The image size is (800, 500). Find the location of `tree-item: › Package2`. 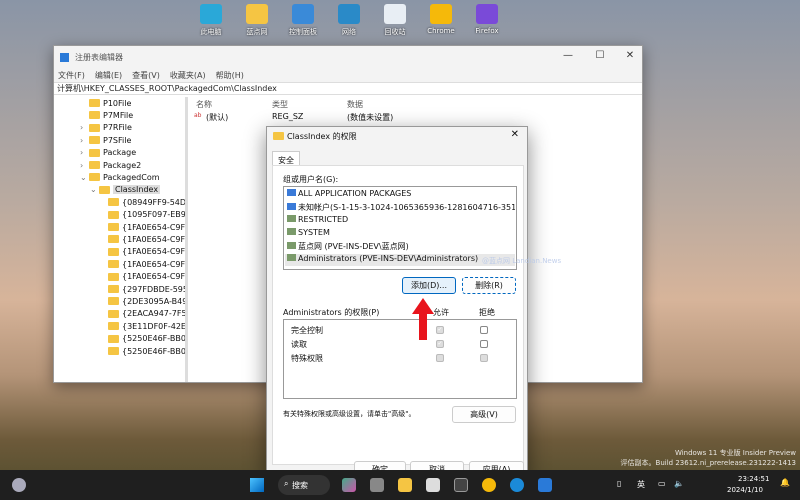

tree-item: › Package2 is located at coordinates (110, 165).